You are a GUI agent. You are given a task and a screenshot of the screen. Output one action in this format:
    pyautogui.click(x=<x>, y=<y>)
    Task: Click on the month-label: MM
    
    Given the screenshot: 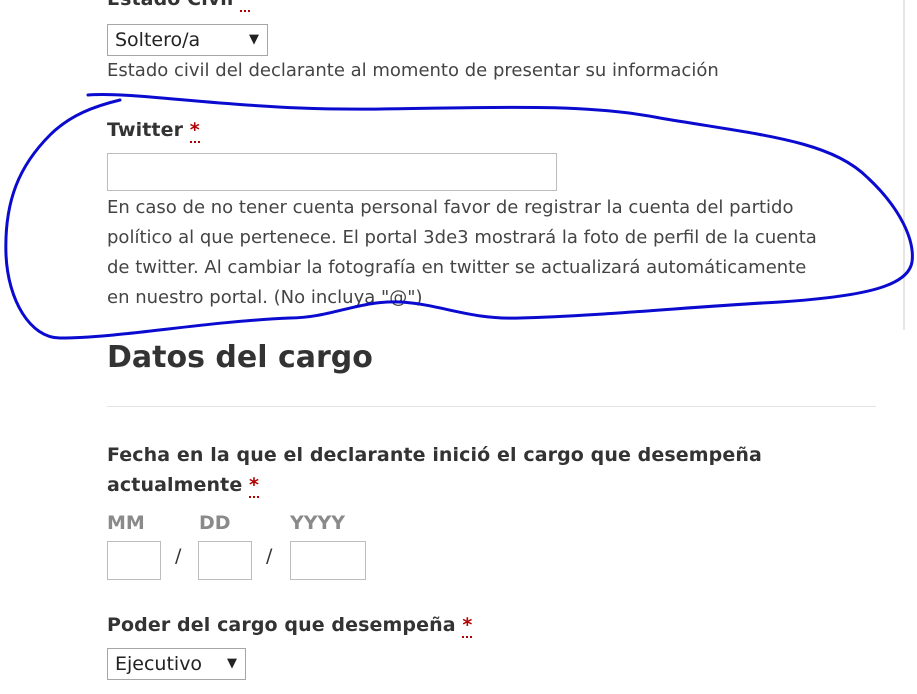 What is the action you would take?
    pyautogui.click(x=126, y=523)
    